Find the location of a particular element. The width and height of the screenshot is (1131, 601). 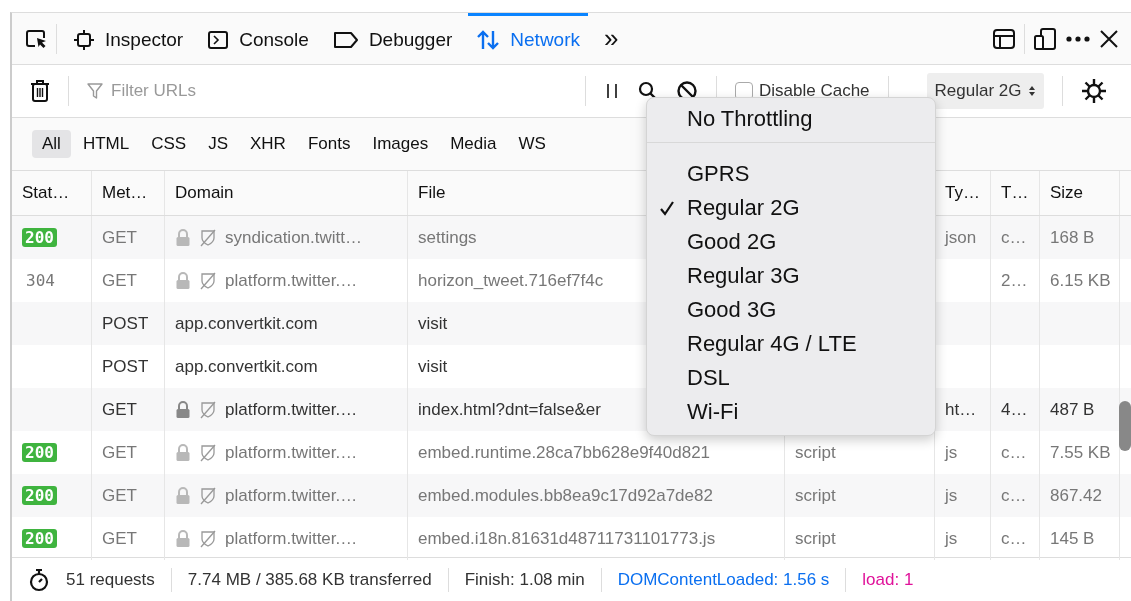

throttling-option: GPRS is located at coordinates (791, 174).